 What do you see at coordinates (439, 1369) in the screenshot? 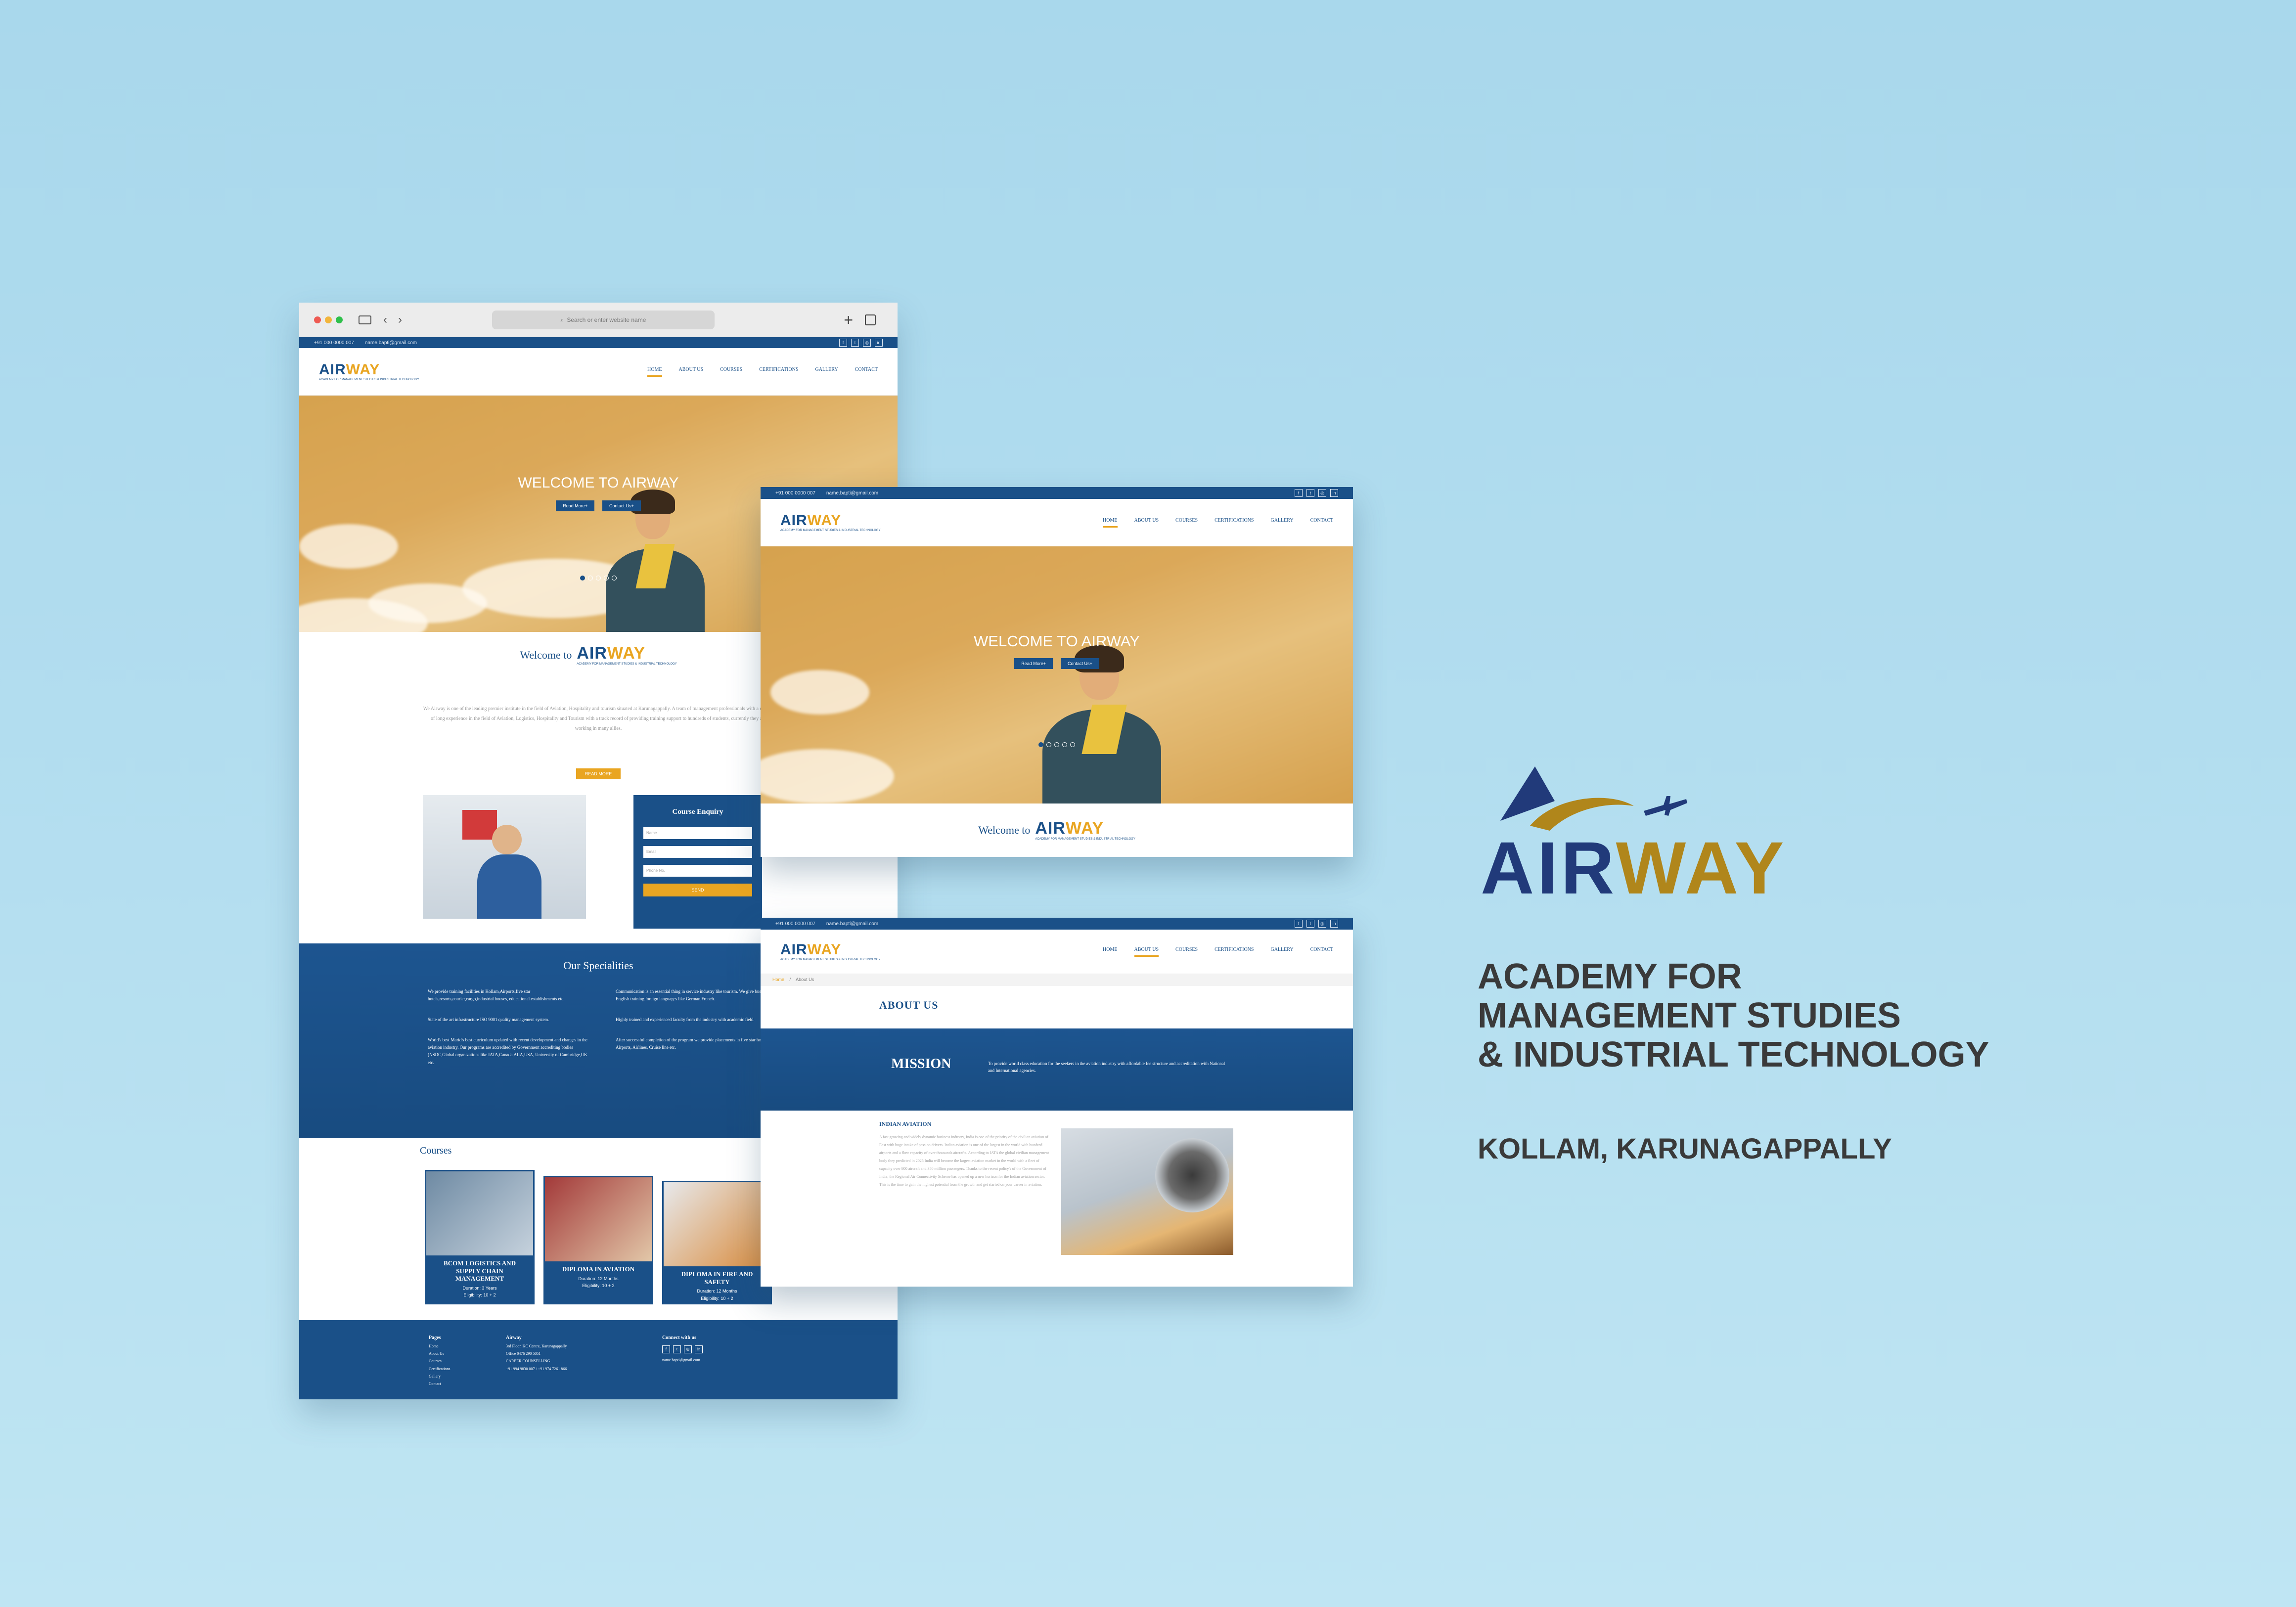
I see `footer-link: Certifications` at bounding box center [439, 1369].